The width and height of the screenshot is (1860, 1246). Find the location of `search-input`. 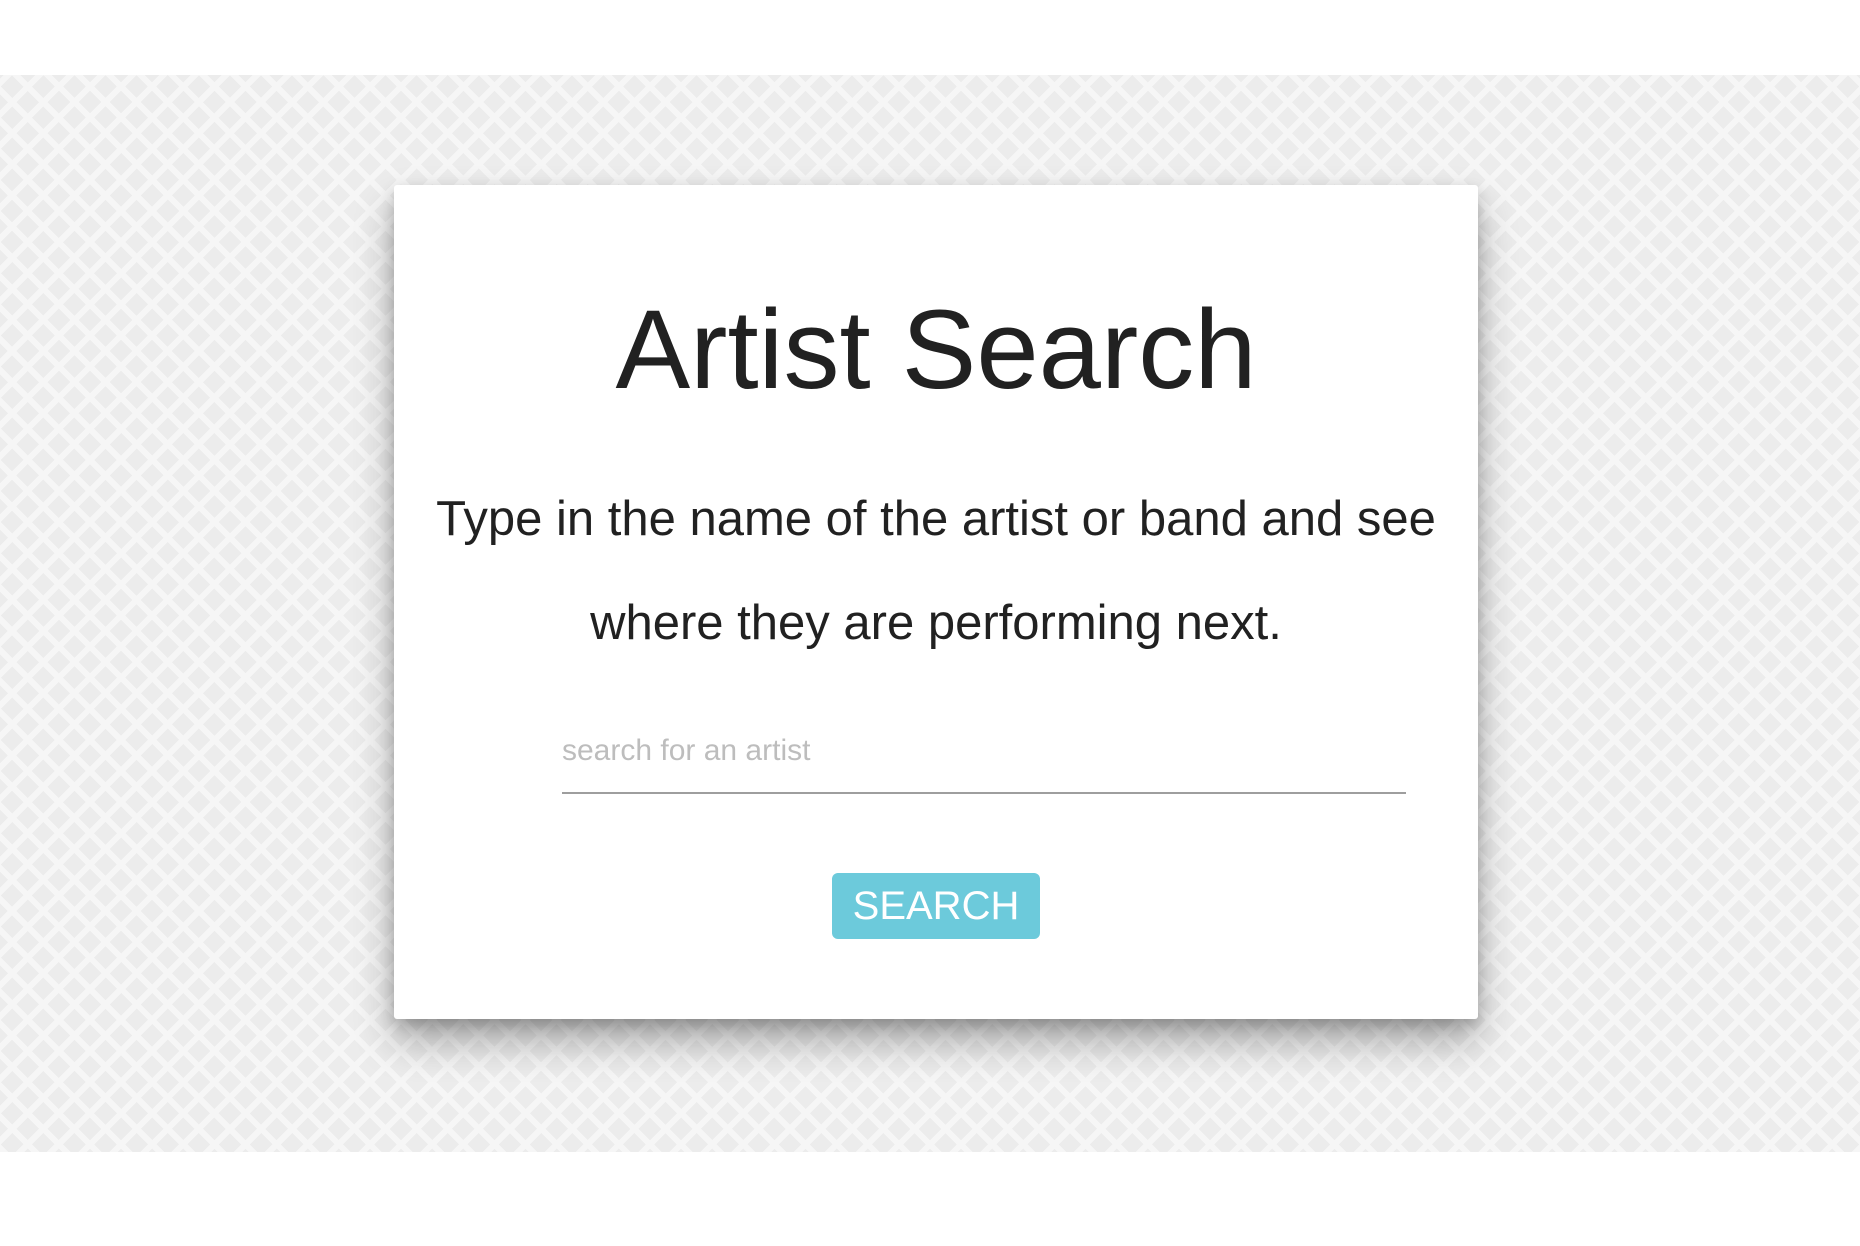

search-input is located at coordinates (984, 752).